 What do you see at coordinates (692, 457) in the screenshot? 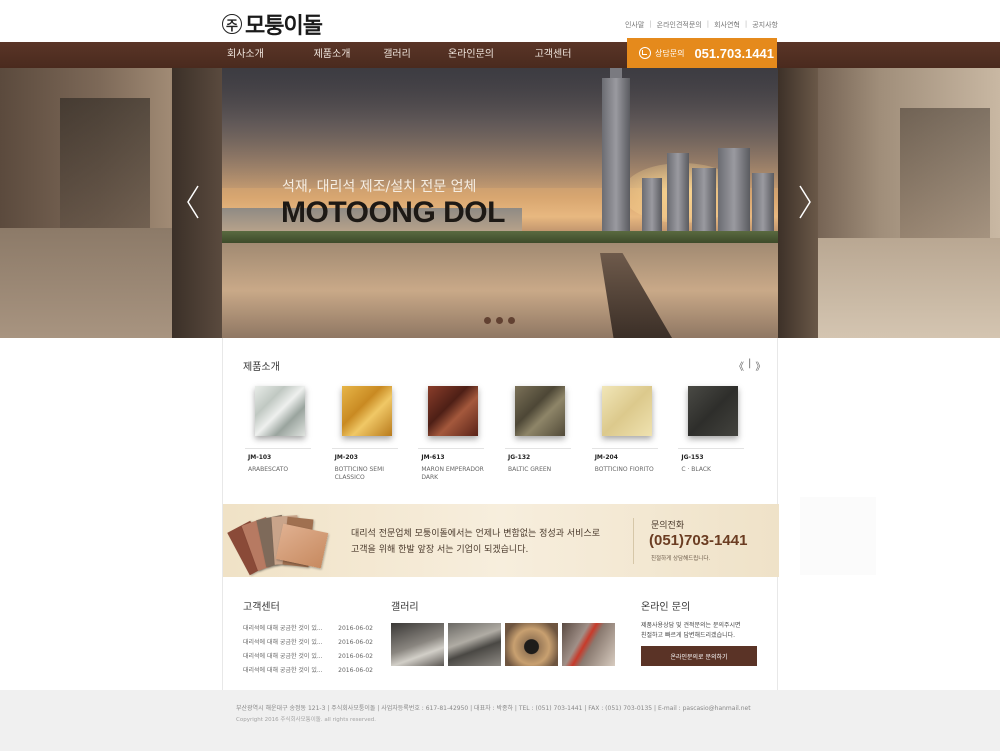
I see `product-code: JG-153` at bounding box center [692, 457].